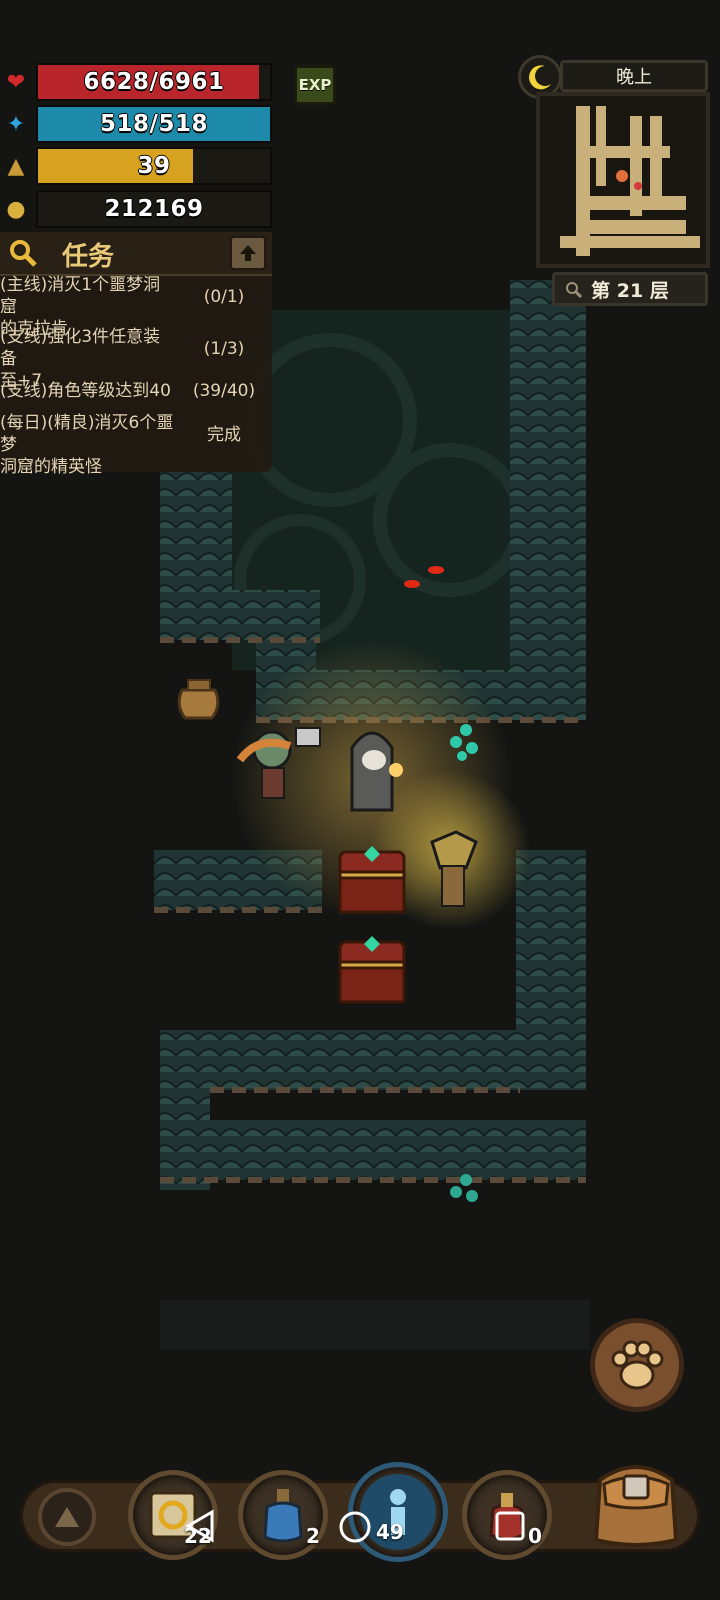 Image resolution: width=720 pixels, height=1600 pixels. What do you see at coordinates (23, 255) in the screenshot?
I see `search-icon` at bounding box center [23, 255].